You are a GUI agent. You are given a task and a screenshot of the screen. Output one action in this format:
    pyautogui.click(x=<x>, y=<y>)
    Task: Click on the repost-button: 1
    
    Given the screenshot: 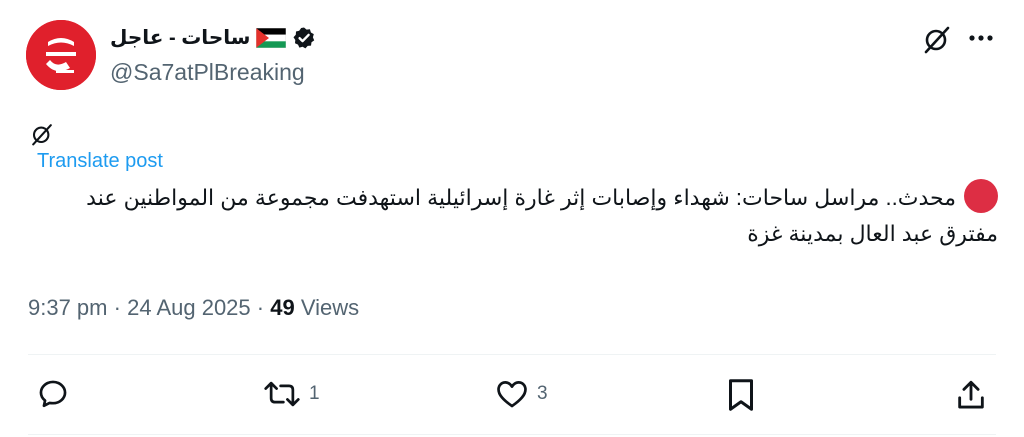 What is the action you would take?
    pyautogui.click(x=291, y=394)
    